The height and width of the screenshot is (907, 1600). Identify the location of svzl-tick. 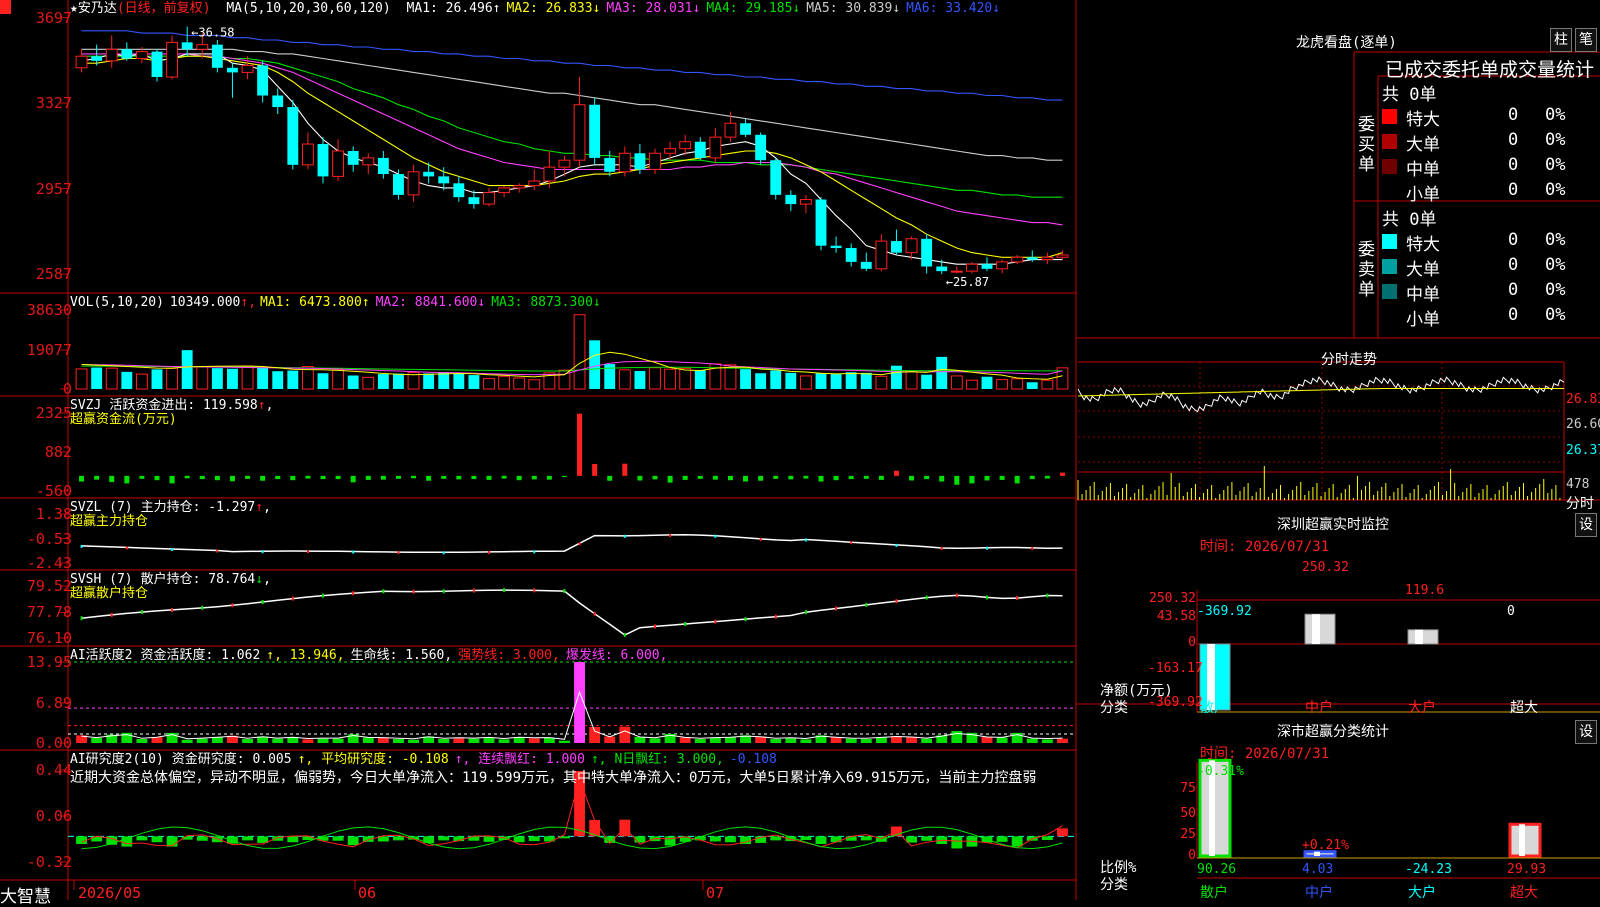
(81, 546).